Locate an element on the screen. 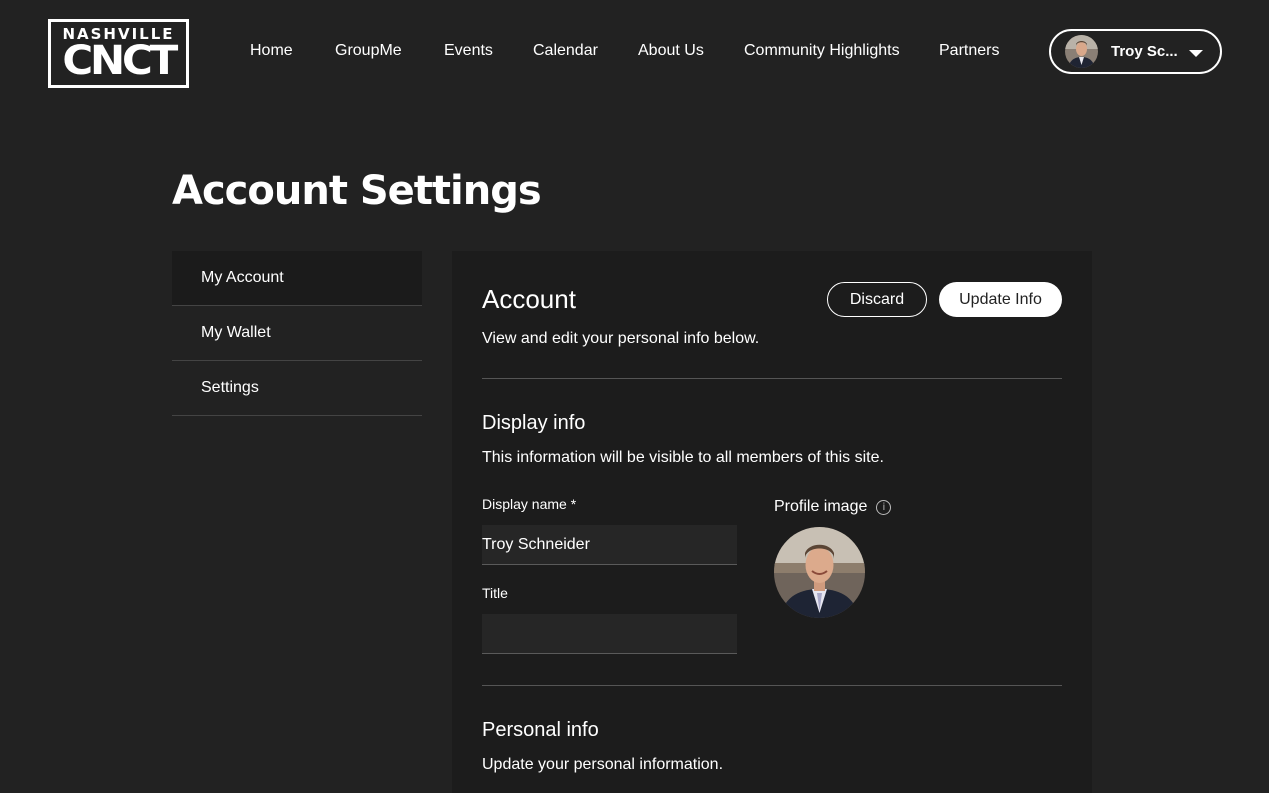 This screenshot has height=793, width=1269. profile-image-label-text: Profile image is located at coordinates (821, 506).